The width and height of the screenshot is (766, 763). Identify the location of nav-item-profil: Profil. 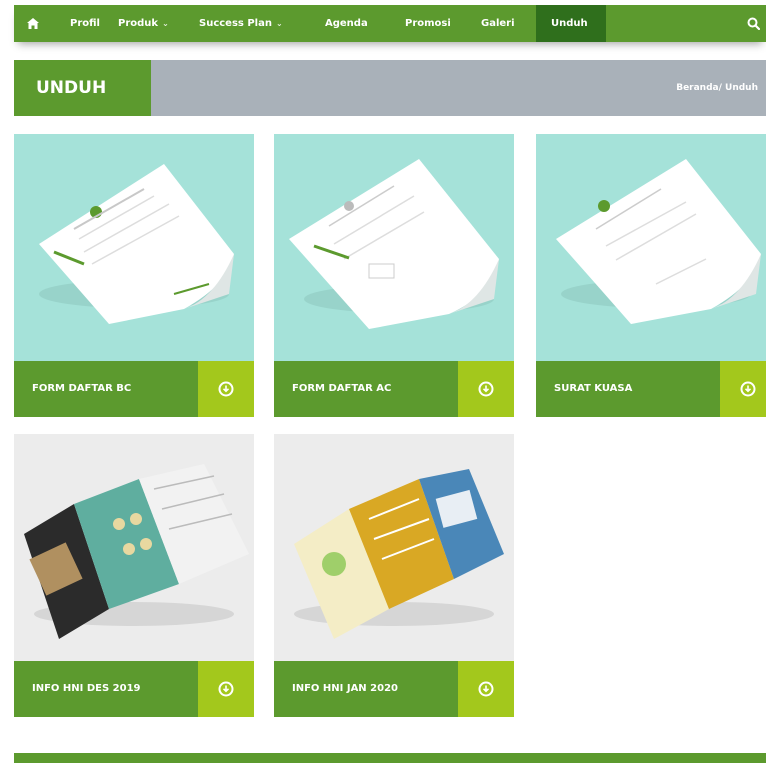
(85, 23).